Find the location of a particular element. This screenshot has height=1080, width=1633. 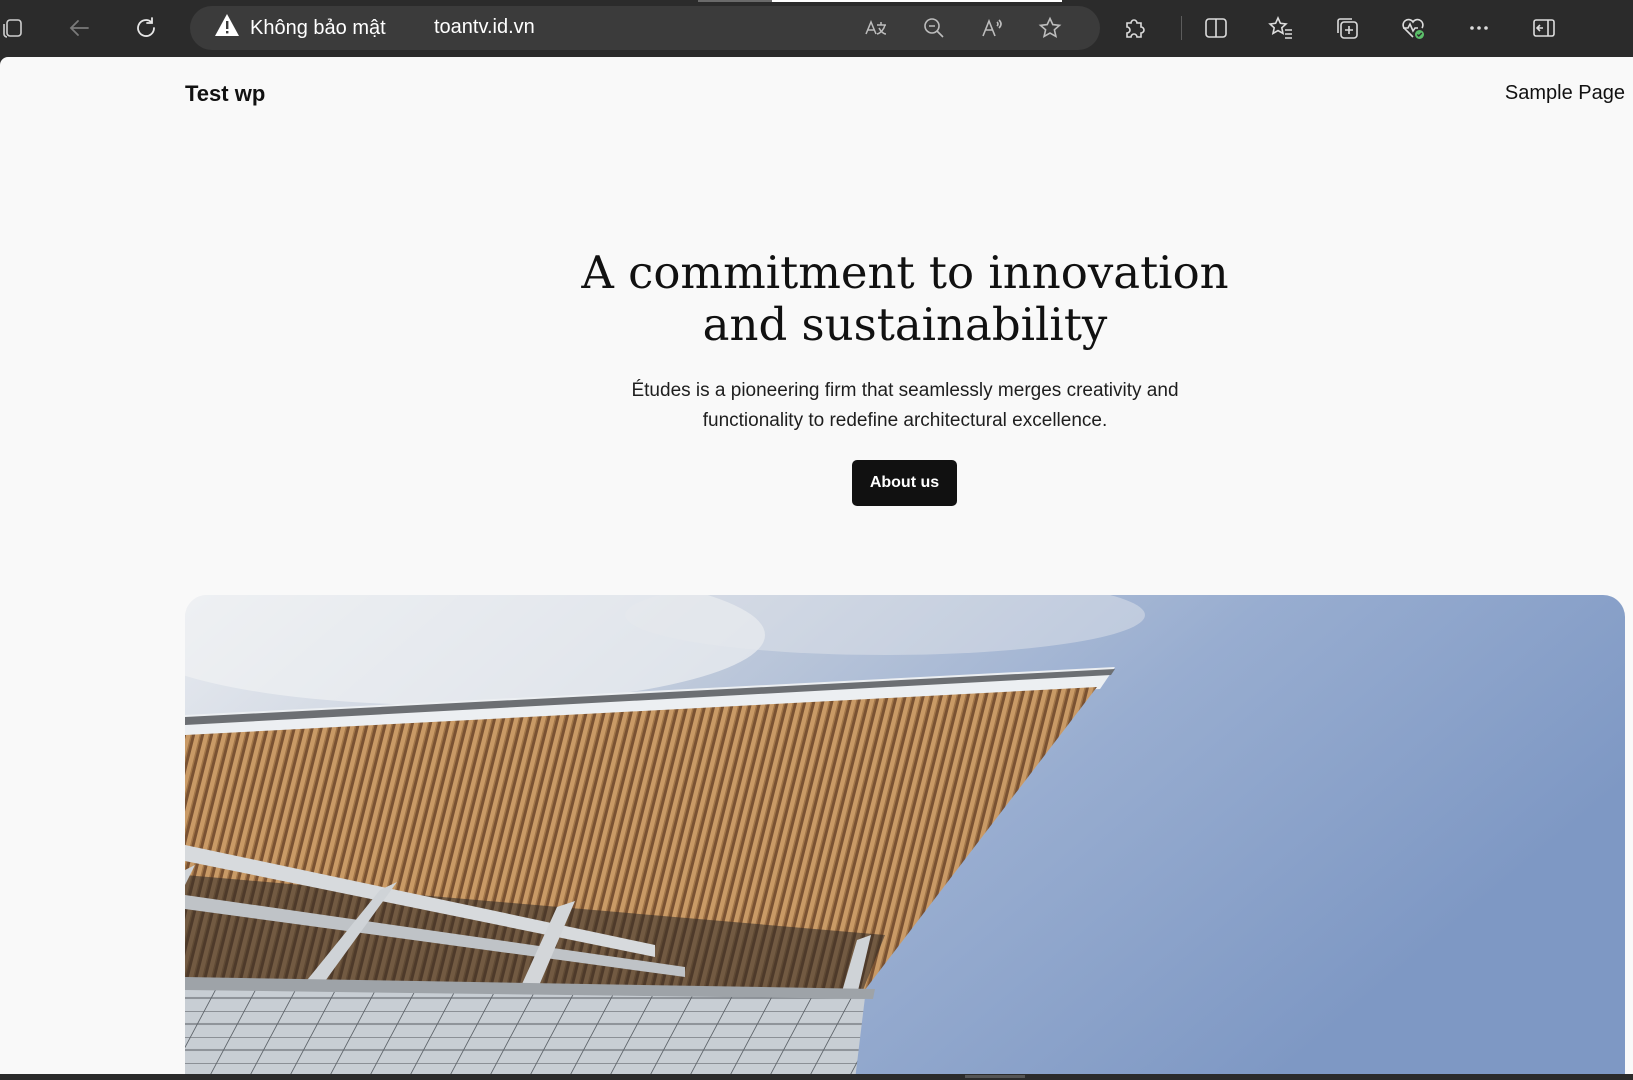

collections-icon is located at coordinates (1347, 28).